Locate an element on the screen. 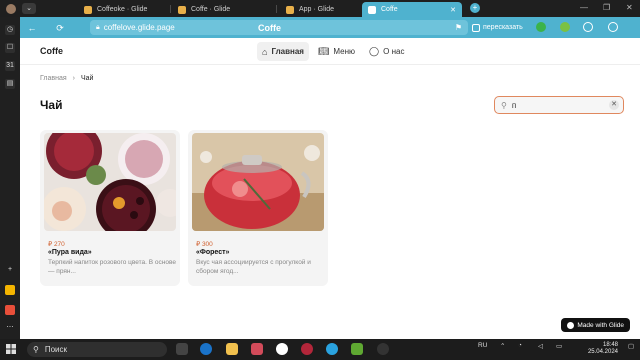  yandex-browser-icon is located at coordinates (282, 349).